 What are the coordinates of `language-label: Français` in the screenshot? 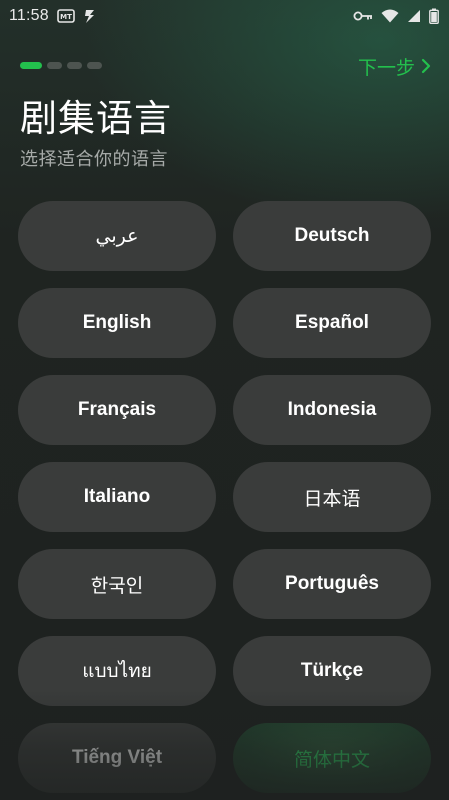 It's located at (117, 409).